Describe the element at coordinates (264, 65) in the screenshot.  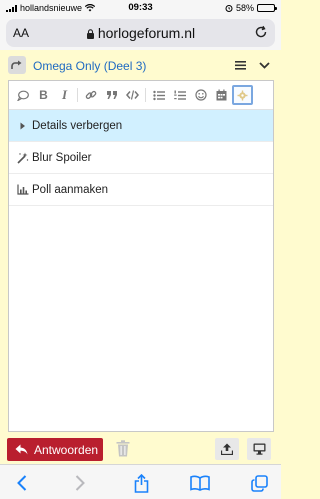
I see `chevron-down-icon` at that location.